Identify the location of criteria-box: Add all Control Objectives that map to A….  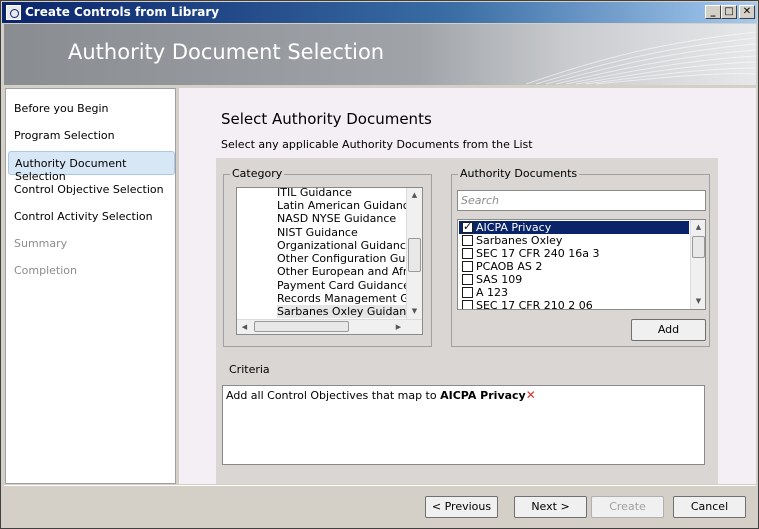
(463, 425).